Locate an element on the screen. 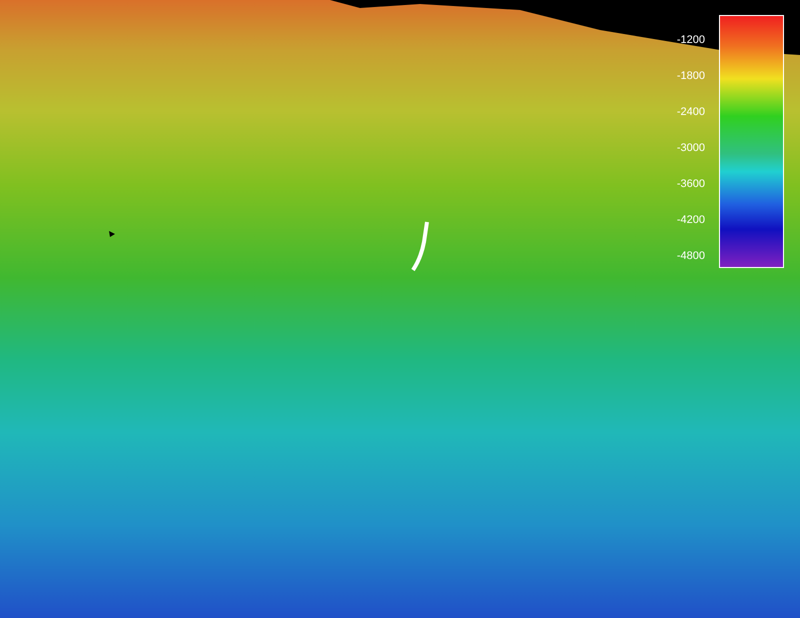  track-line is located at coordinates (420, 246).